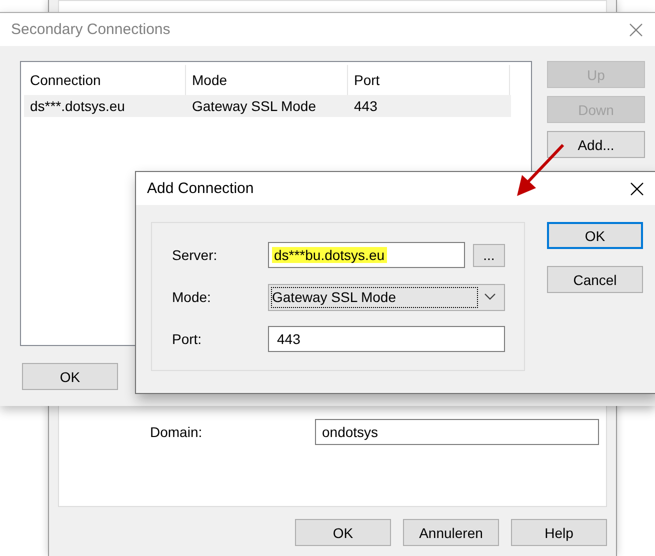 The width and height of the screenshot is (655, 556). I want to click on table-cell-text: Gateway SSL Mode, so click(254, 106).